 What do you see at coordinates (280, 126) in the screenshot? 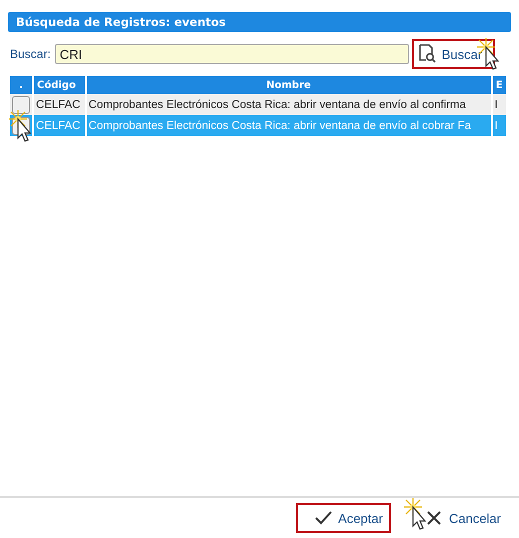
I see `table-cell-text: Comprobantes Electrónicos Costa Rica: abrir ventana de envío al cobrar Fa` at bounding box center [280, 126].